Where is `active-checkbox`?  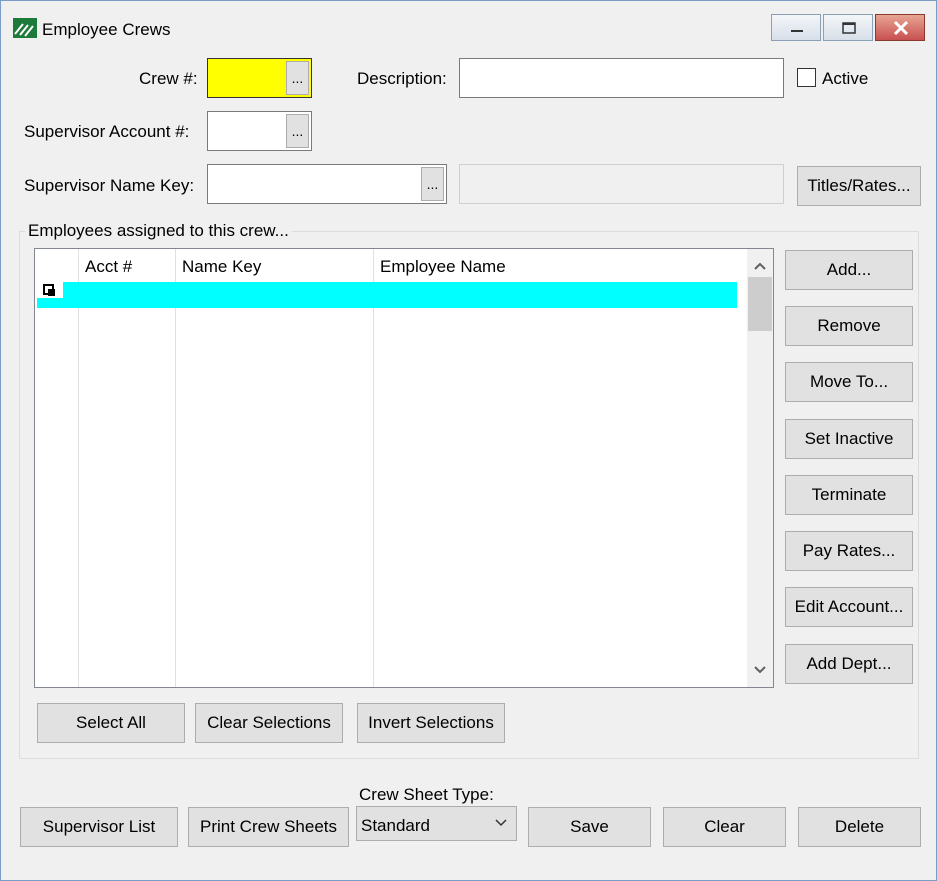
active-checkbox is located at coordinates (806, 77).